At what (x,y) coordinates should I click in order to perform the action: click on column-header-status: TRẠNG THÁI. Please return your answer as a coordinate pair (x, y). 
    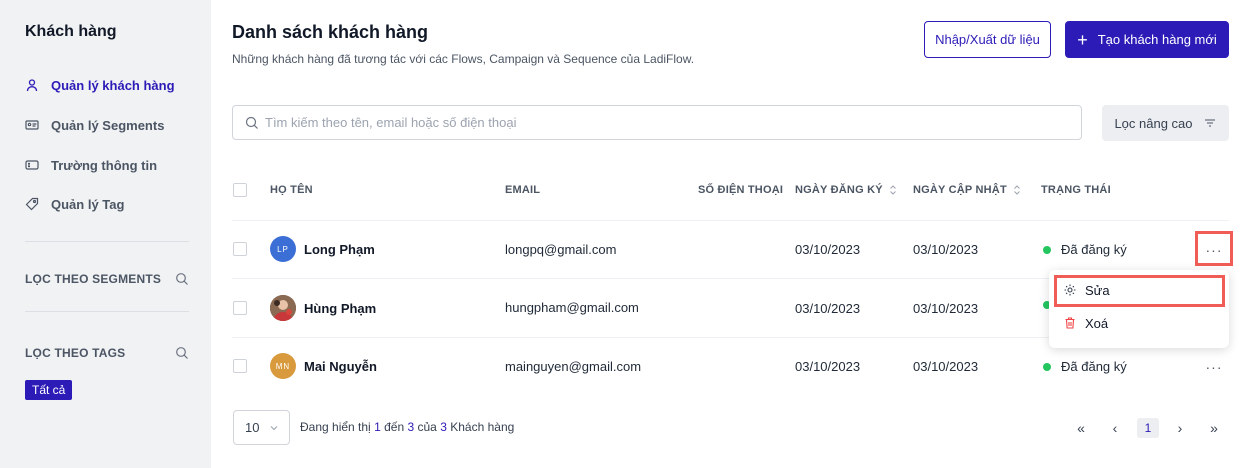
    Looking at the image, I should click on (1076, 190).